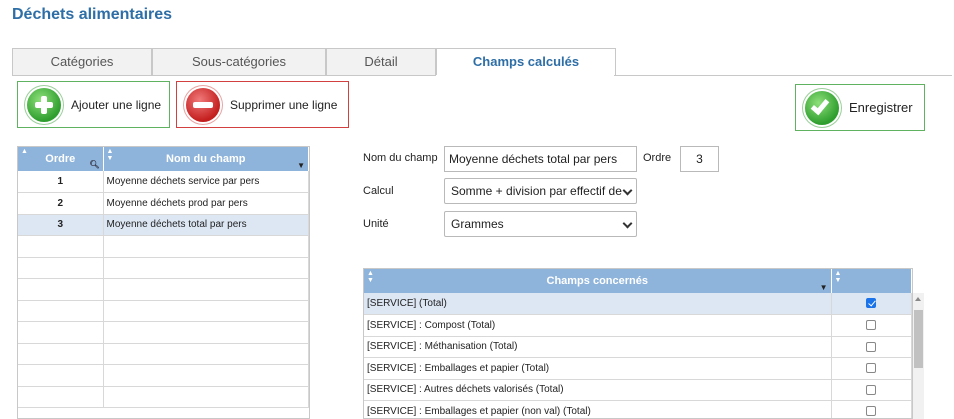 The width and height of the screenshot is (954, 419). What do you see at coordinates (540, 159) in the screenshot?
I see `nom-champ-input: Moyenne déchets total par pers` at bounding box center [540, 159].